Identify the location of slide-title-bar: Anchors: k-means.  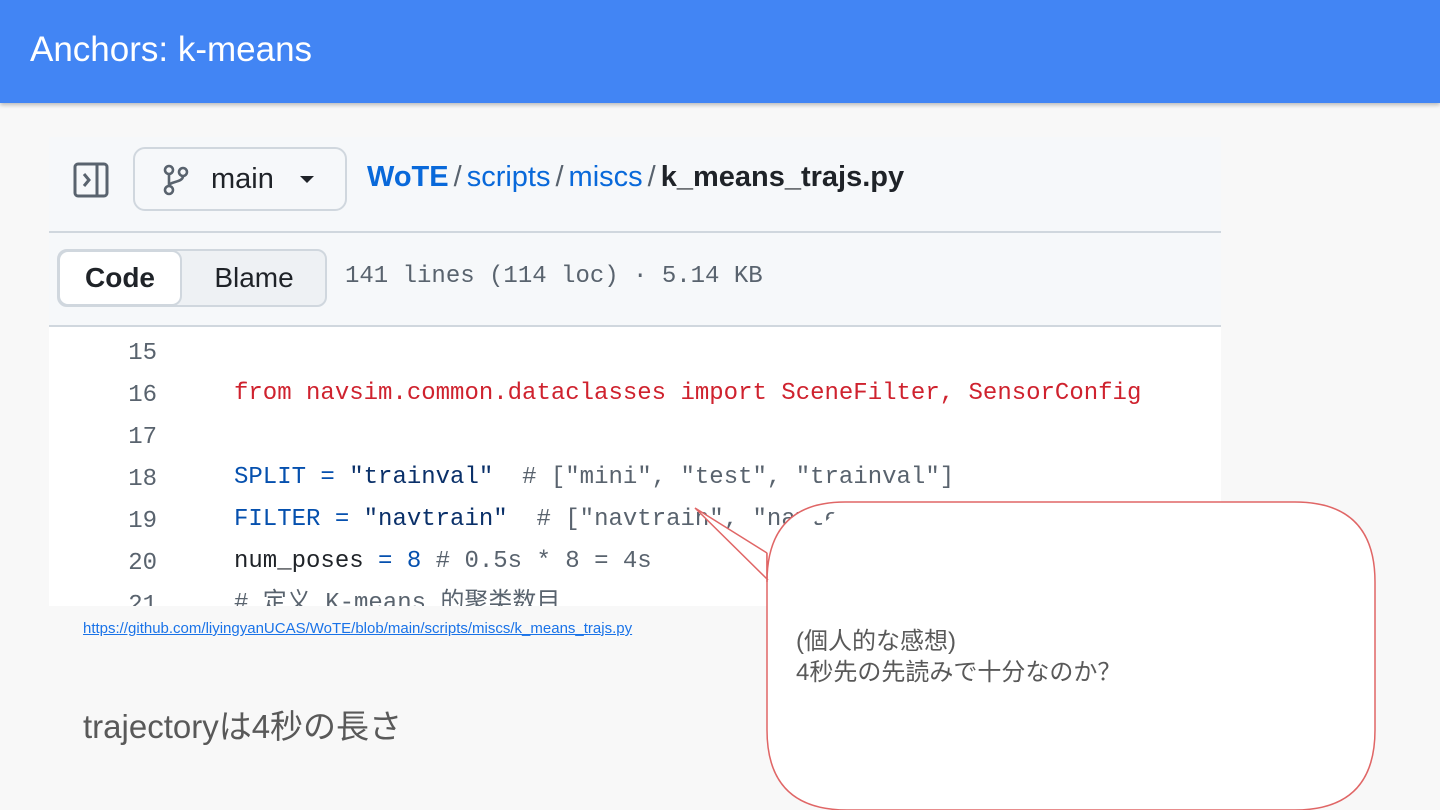
(720, 51).